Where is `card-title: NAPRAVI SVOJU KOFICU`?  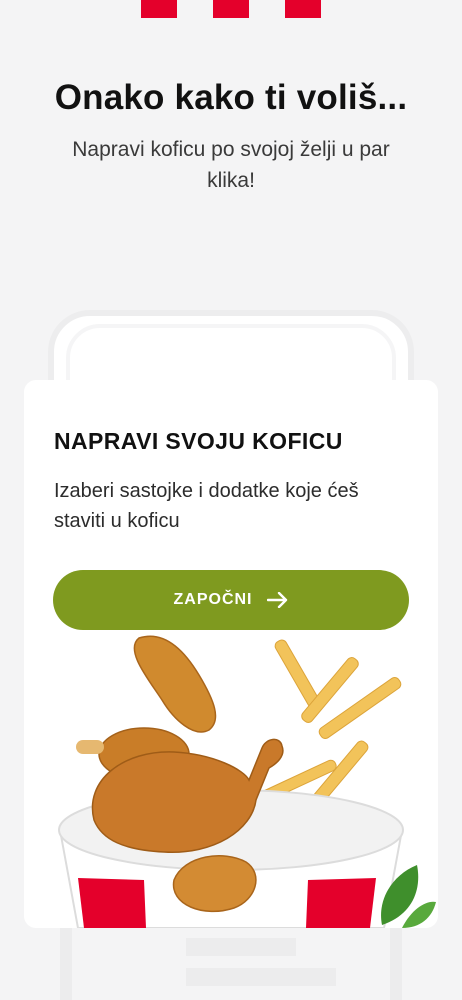
card-title: NAPRAVI SVOJU KOFICU is located at coordinates (198, 441).